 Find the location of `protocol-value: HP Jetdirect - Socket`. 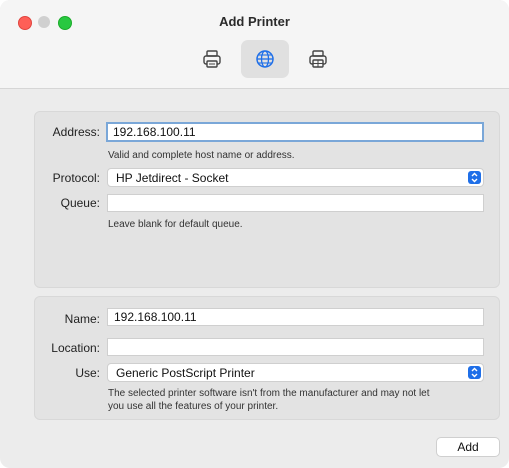

protocol-value: HP Jetdirect - Socket is located at coordinates (172, 178).